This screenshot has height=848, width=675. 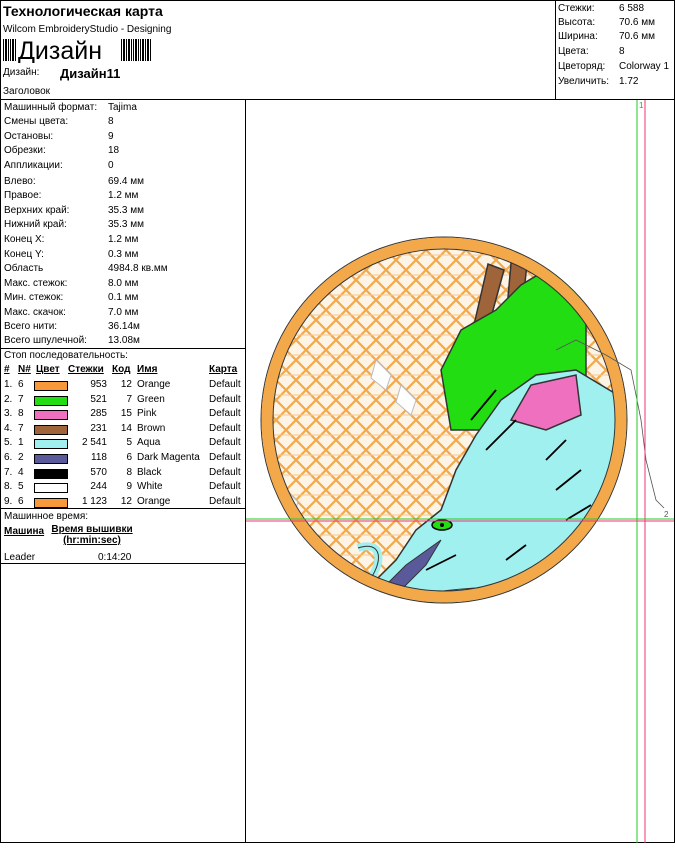 I want to click on param-label: Смены цвета:, so click(x=36, y=121).